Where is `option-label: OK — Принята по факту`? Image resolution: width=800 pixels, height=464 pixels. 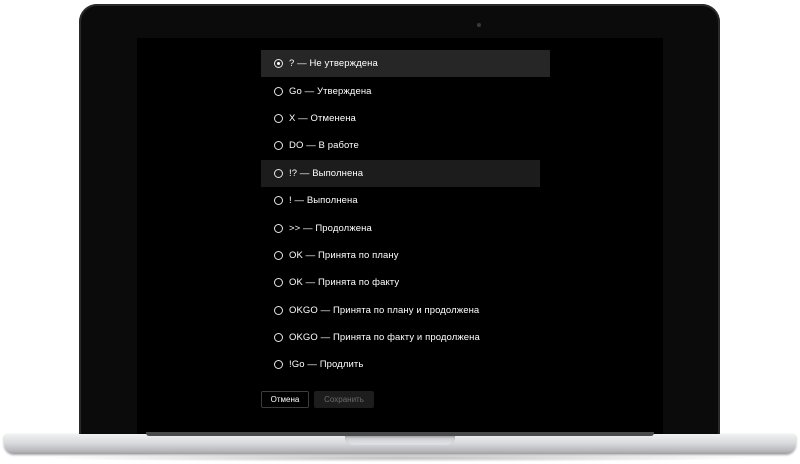 option-label: OK — Принята по факту is located at coordinates (344, 283).